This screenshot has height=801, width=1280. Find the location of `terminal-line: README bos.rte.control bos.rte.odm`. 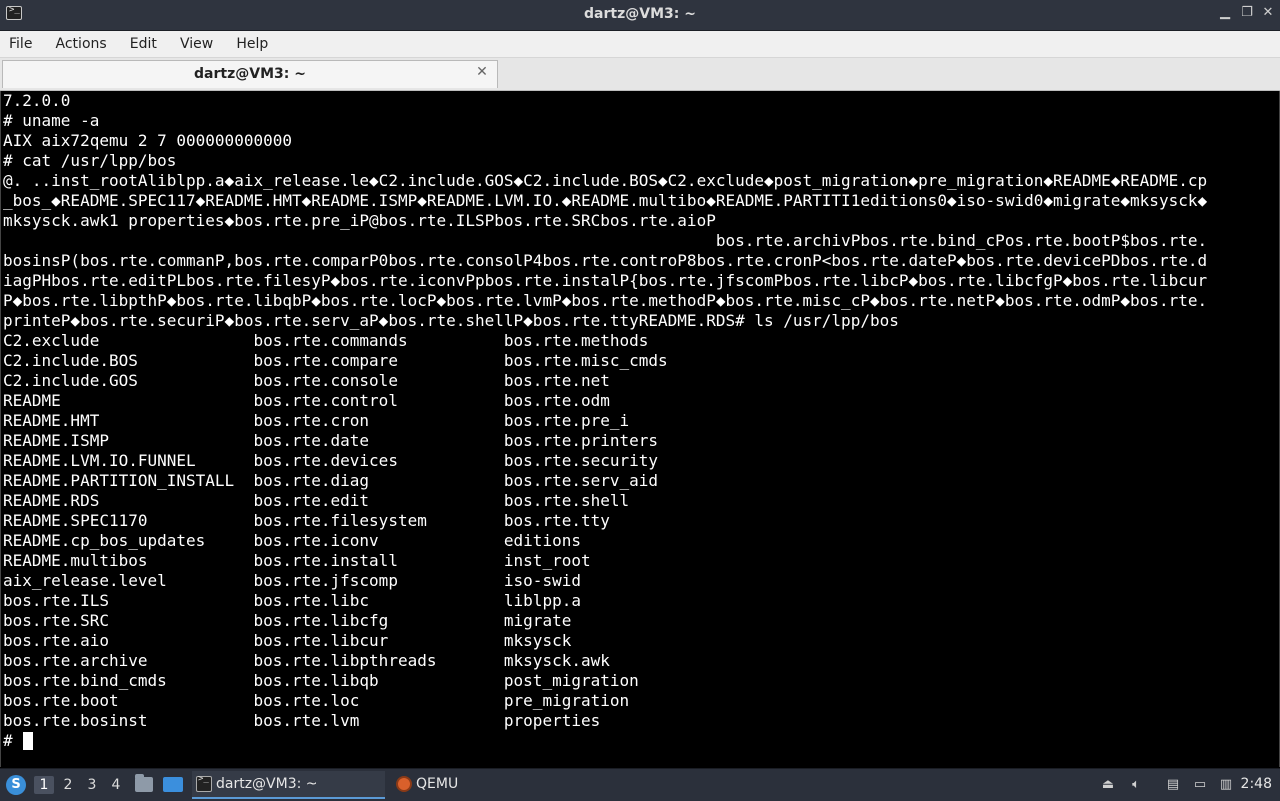

terminal-line: README bos.rte.control bos.rte.odm is located at coordinates (306, 400).